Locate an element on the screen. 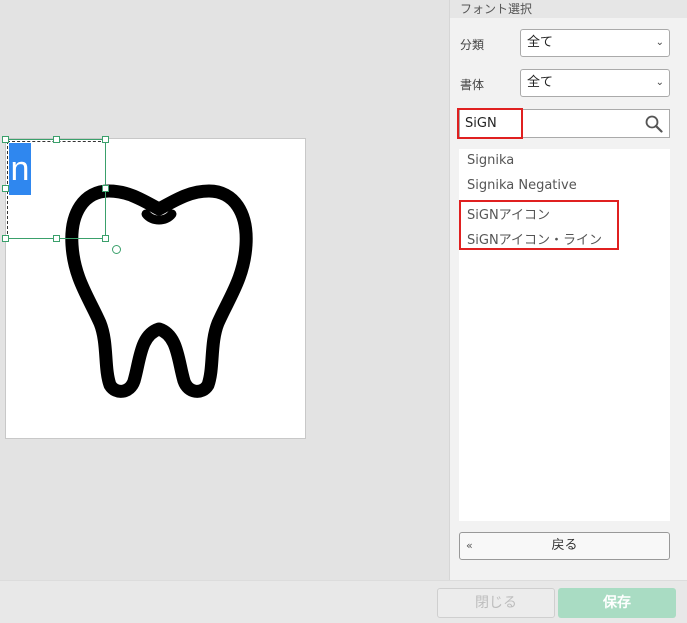 Image resolution: width=687 pixels, height=623 pixels. resize-handle-bottom-left is located at coordinates (5, 238).